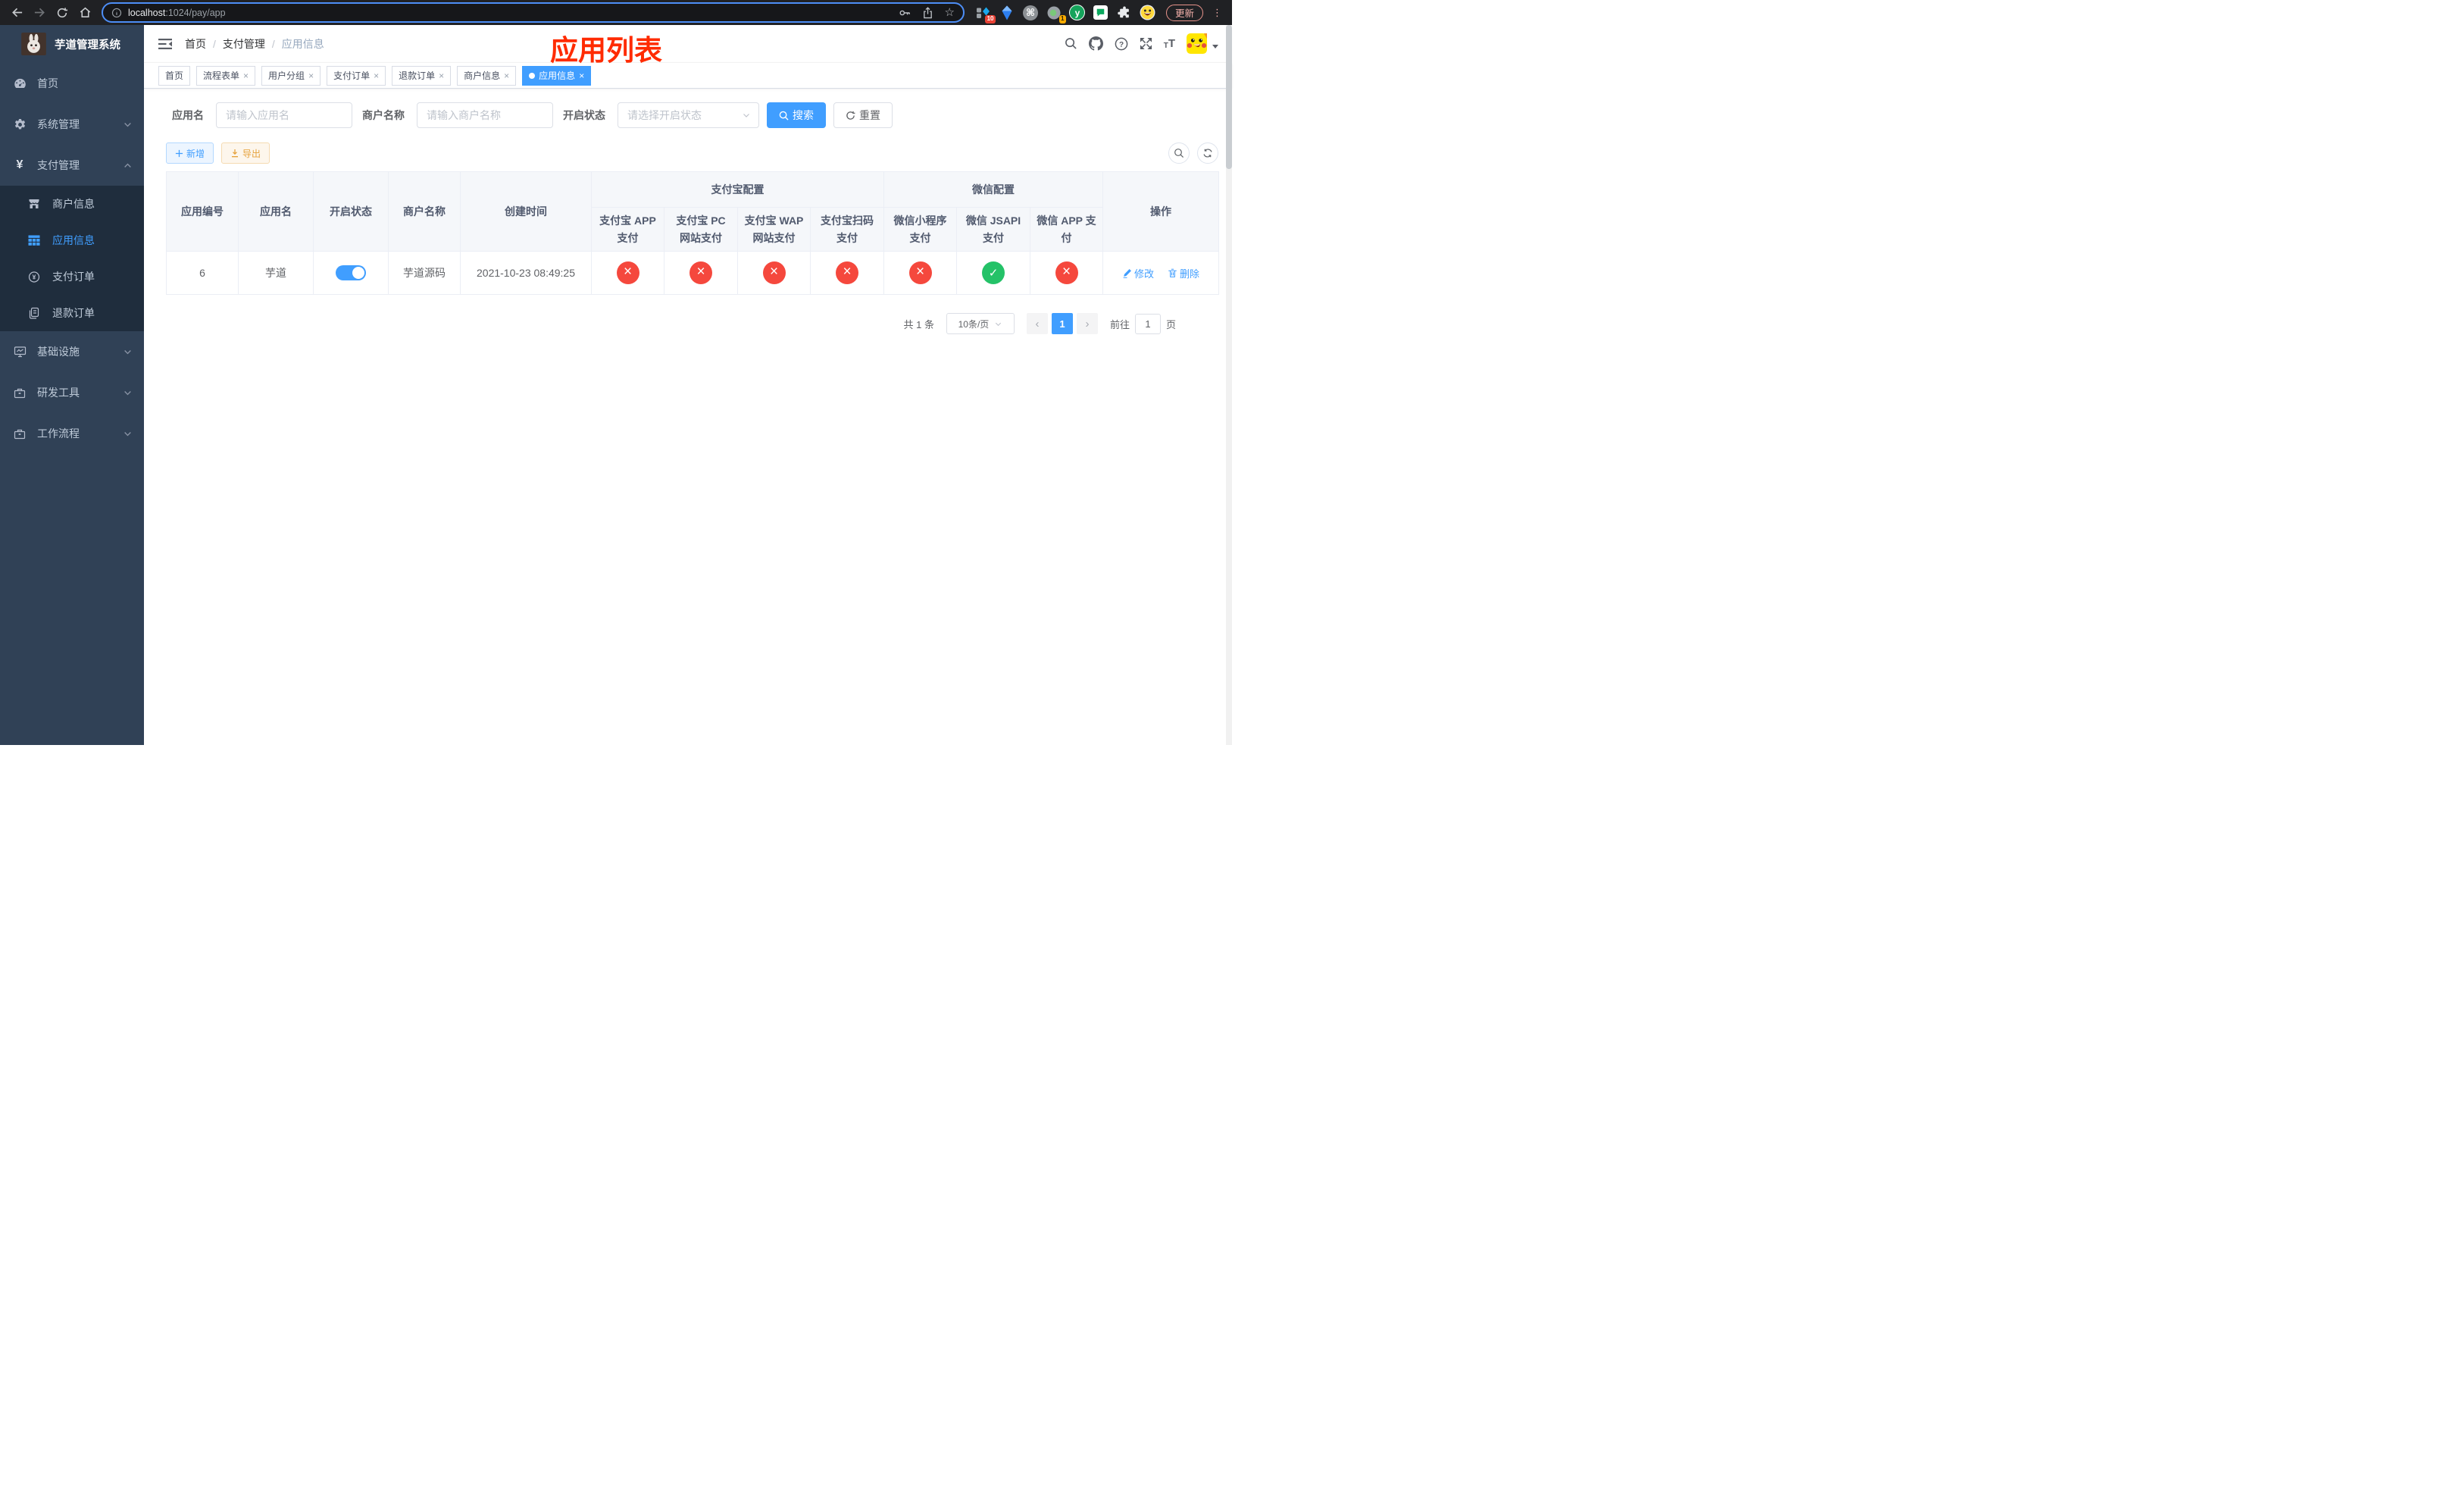 The height and width of the screenshot is (1490, 2464). Describe the element at coordinates (1229, 97) in the screenshot. I see `scrollbar-thumb` at that location.